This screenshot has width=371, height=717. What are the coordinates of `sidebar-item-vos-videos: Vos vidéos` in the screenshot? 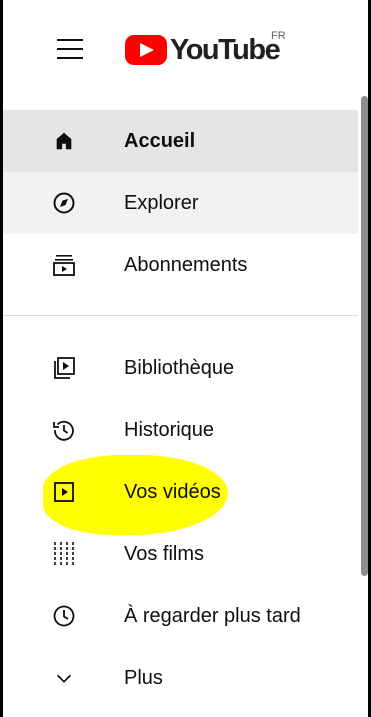 It's located at (180, 492).